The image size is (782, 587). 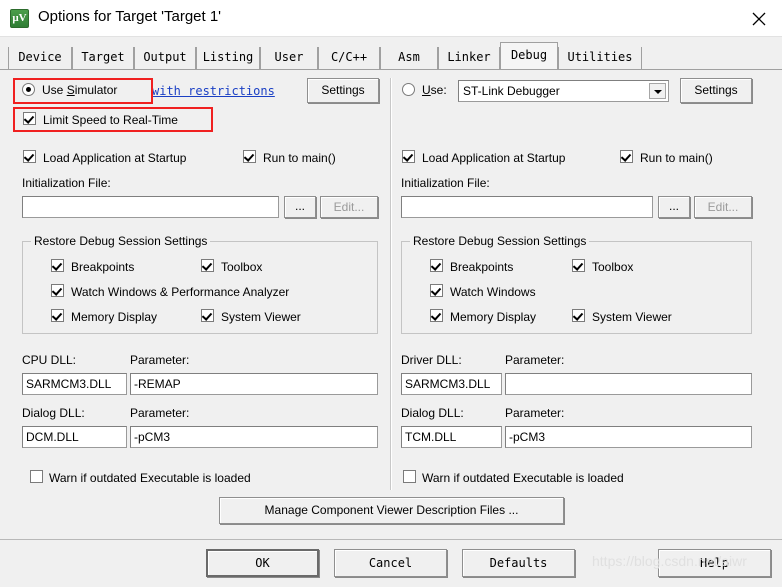 I want to click on right-system-viewer-label: System Viewer, so click(x=632, y=317).